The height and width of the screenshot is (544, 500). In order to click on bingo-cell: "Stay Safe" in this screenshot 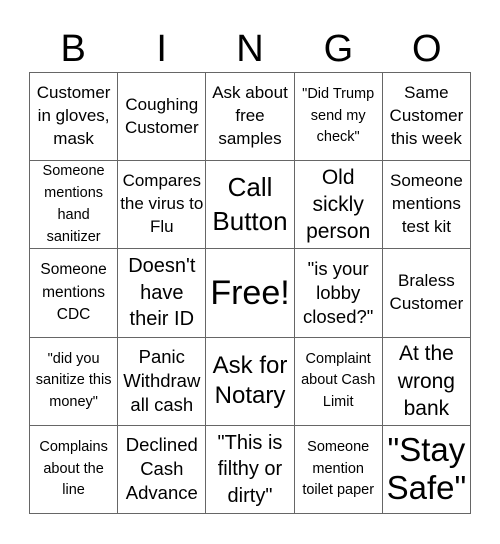, I will do `click(426, 469)`.